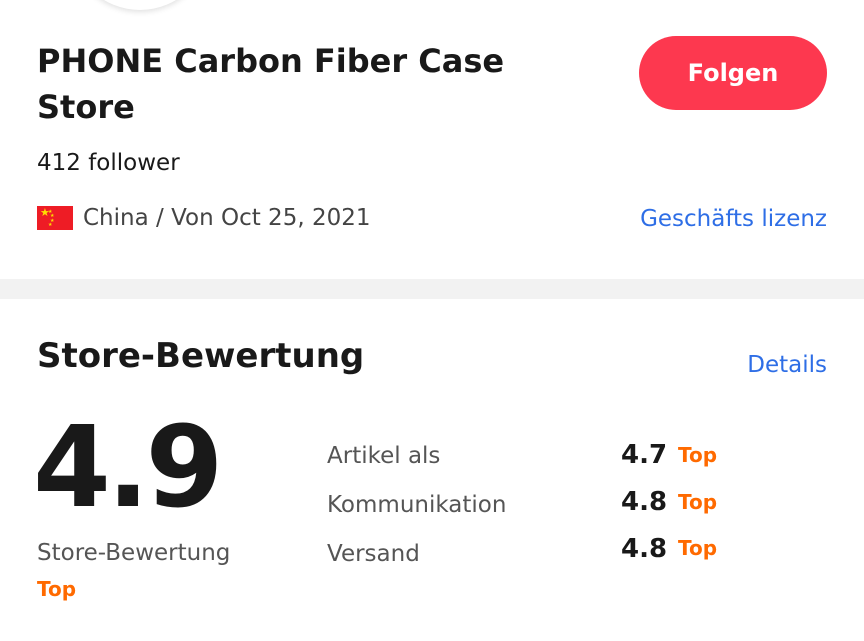 The height and width of the screenshot is (641, 864). I want to click on store-avatar, so click(140, 5).